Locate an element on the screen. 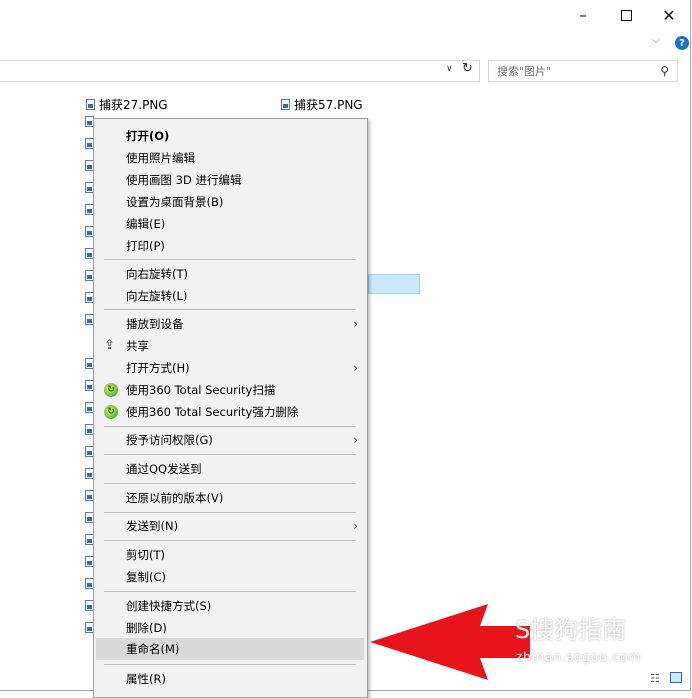  file-item: 捕获57.PNG is located at coordinates (322, 104).